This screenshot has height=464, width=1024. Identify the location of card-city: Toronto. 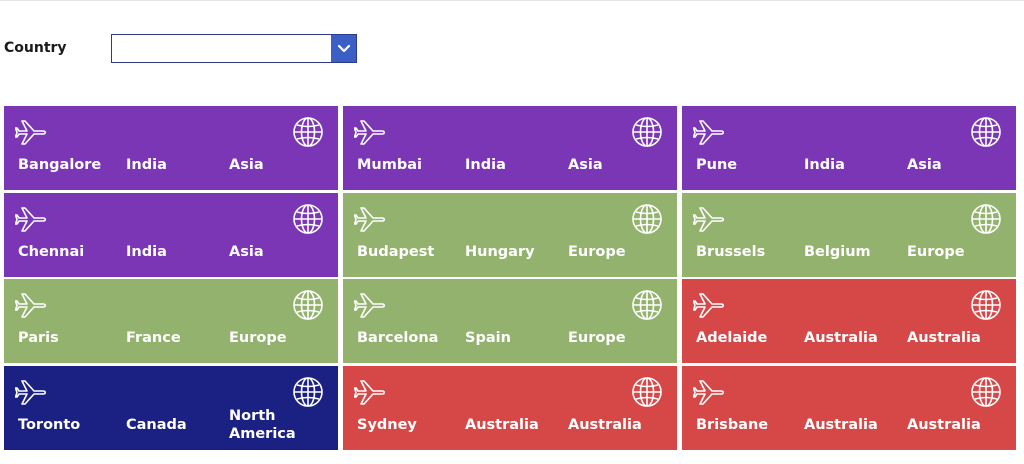
(49, 424).